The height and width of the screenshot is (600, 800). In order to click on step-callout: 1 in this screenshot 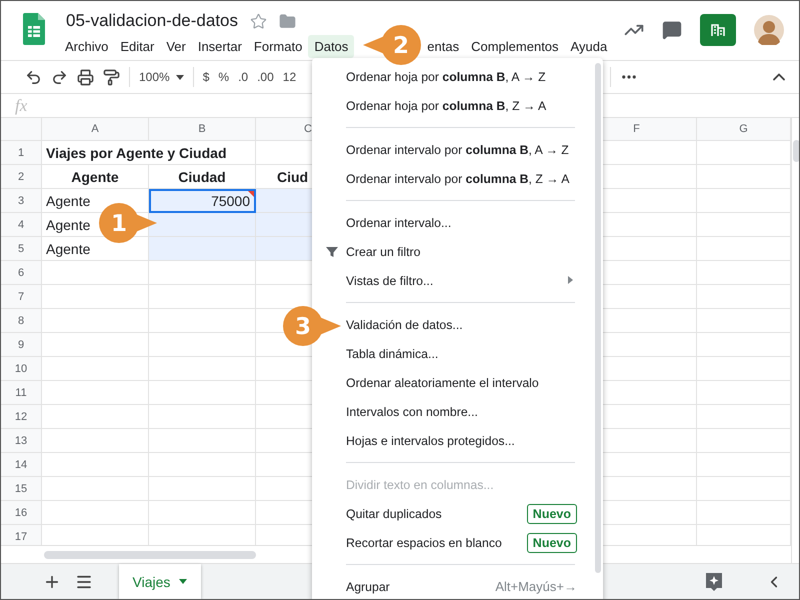, I will do `click(128, 223)`.